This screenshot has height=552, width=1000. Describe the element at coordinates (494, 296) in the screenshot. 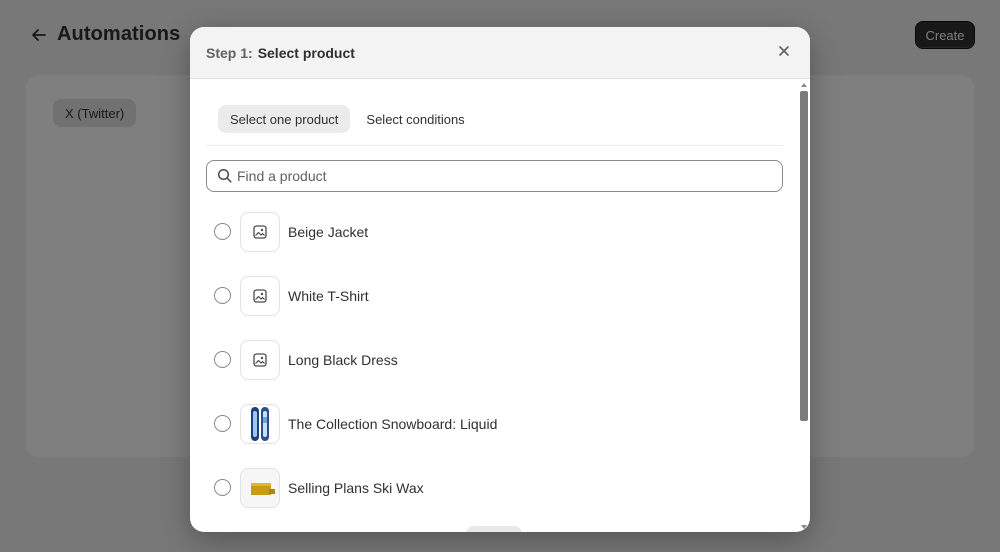

I see `list-item: White T-Shirt` at that location.